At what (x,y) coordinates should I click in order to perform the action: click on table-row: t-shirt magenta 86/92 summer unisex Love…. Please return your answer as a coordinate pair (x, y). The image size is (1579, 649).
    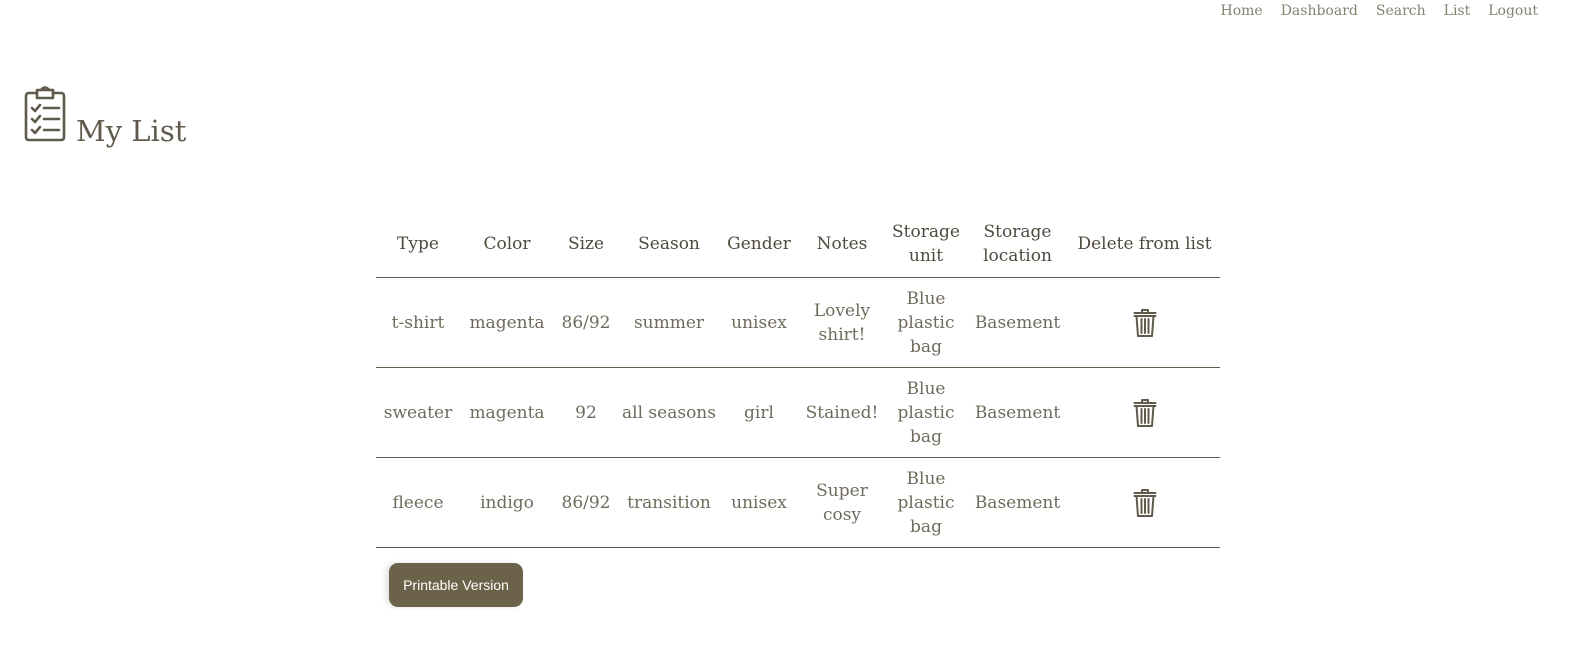
    Looking at the image, I should click on (798, 322).